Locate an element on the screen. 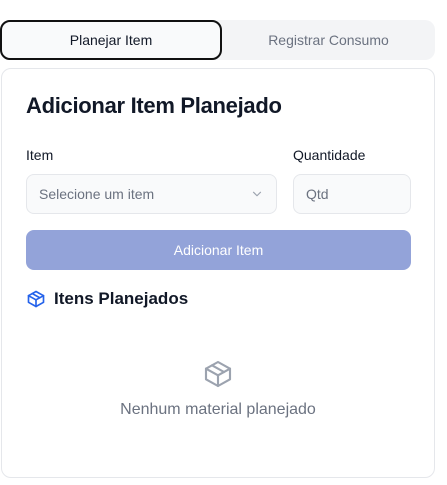  tab-list: Planejar Item Registrar Consumo is located at coordinates (217, 40).